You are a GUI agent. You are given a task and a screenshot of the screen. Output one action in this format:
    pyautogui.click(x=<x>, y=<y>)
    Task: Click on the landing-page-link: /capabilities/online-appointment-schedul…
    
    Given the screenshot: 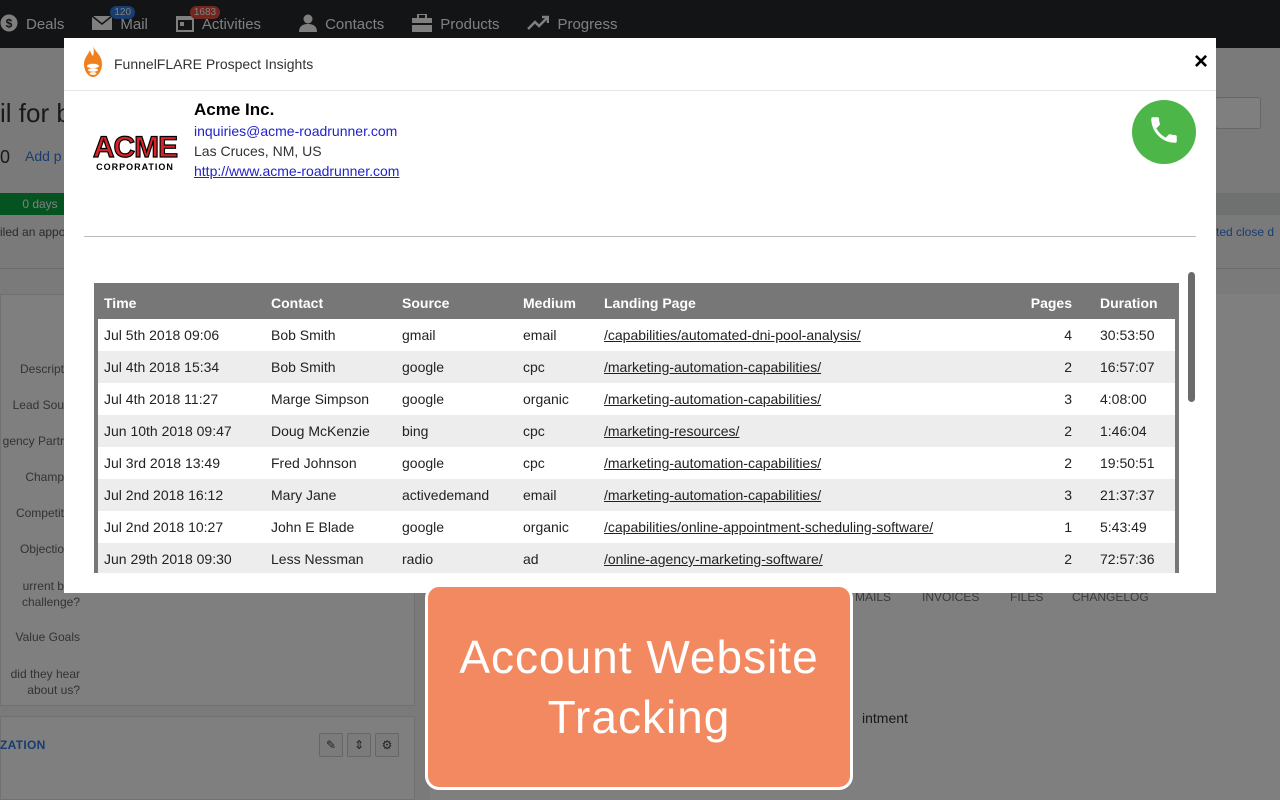 What is the action you would take?
    pyautogui.click(x=807, y=527)
    